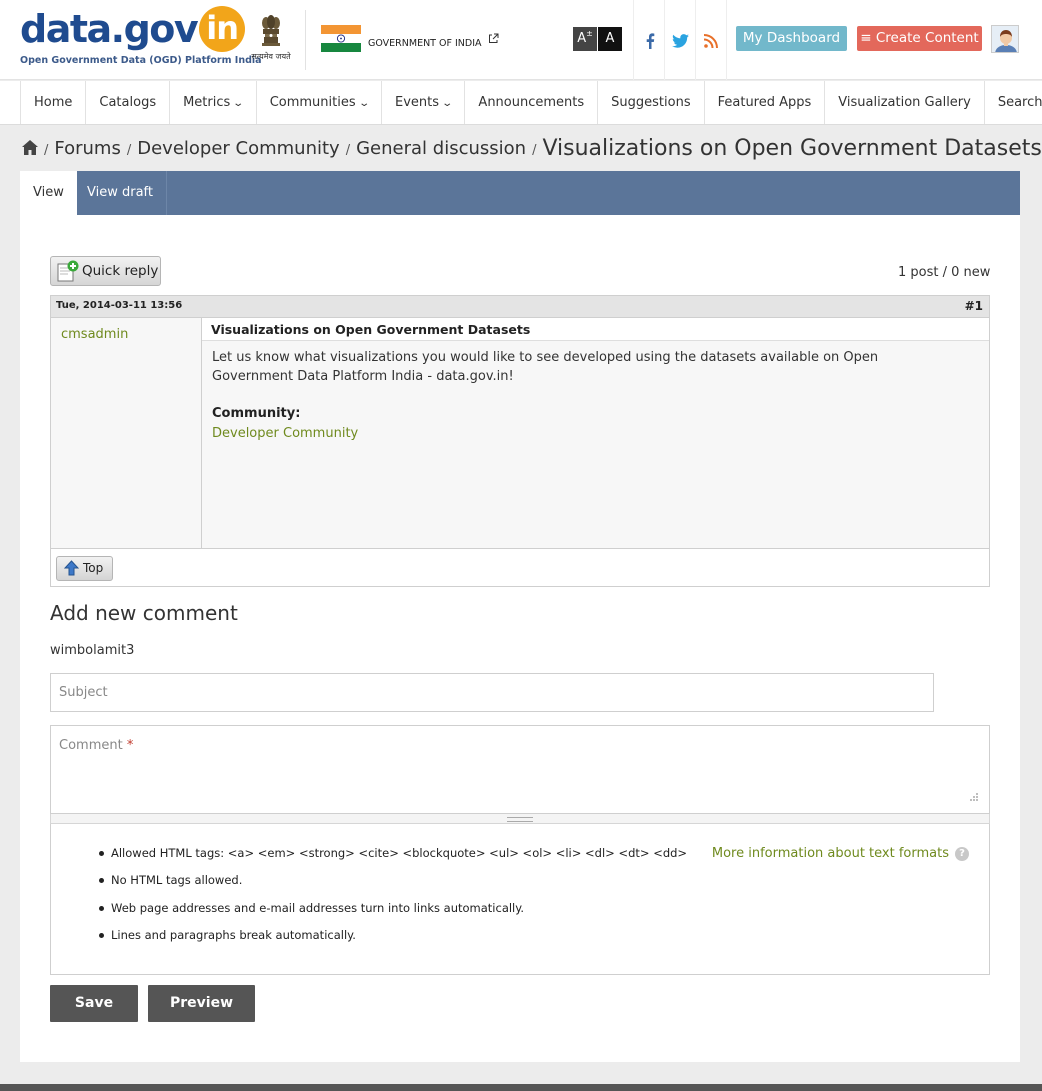  I want to click on twitter-icon, so click(680, 40).